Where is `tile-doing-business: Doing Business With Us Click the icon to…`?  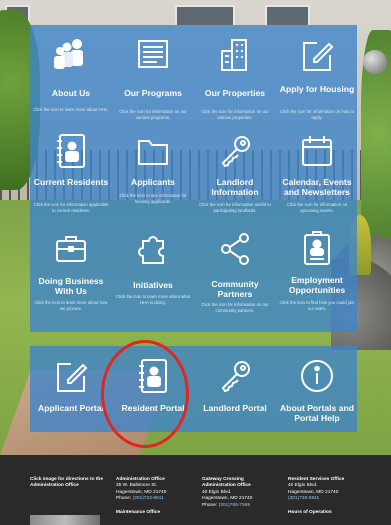 tile-doing-business: Doing Business With Us Click the icon to… is located at coordinates (71, 268).